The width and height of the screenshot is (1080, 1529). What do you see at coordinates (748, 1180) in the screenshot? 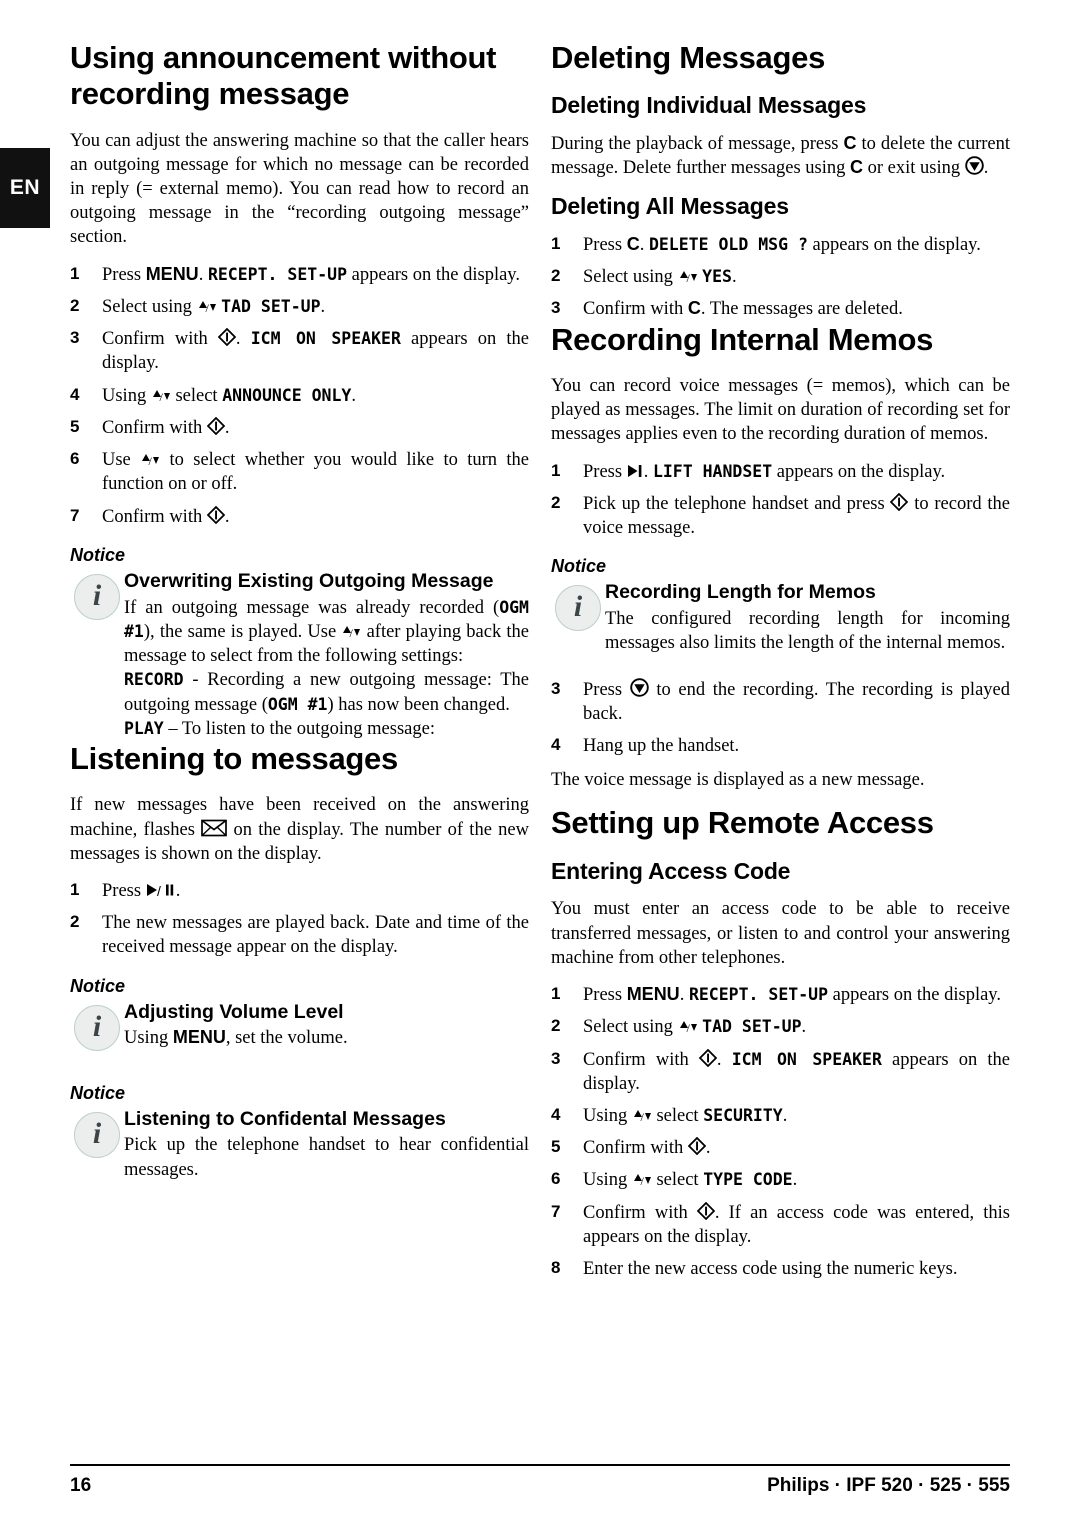
I see `display-text: TYPE CODE` at bounding box center [748, 1180].